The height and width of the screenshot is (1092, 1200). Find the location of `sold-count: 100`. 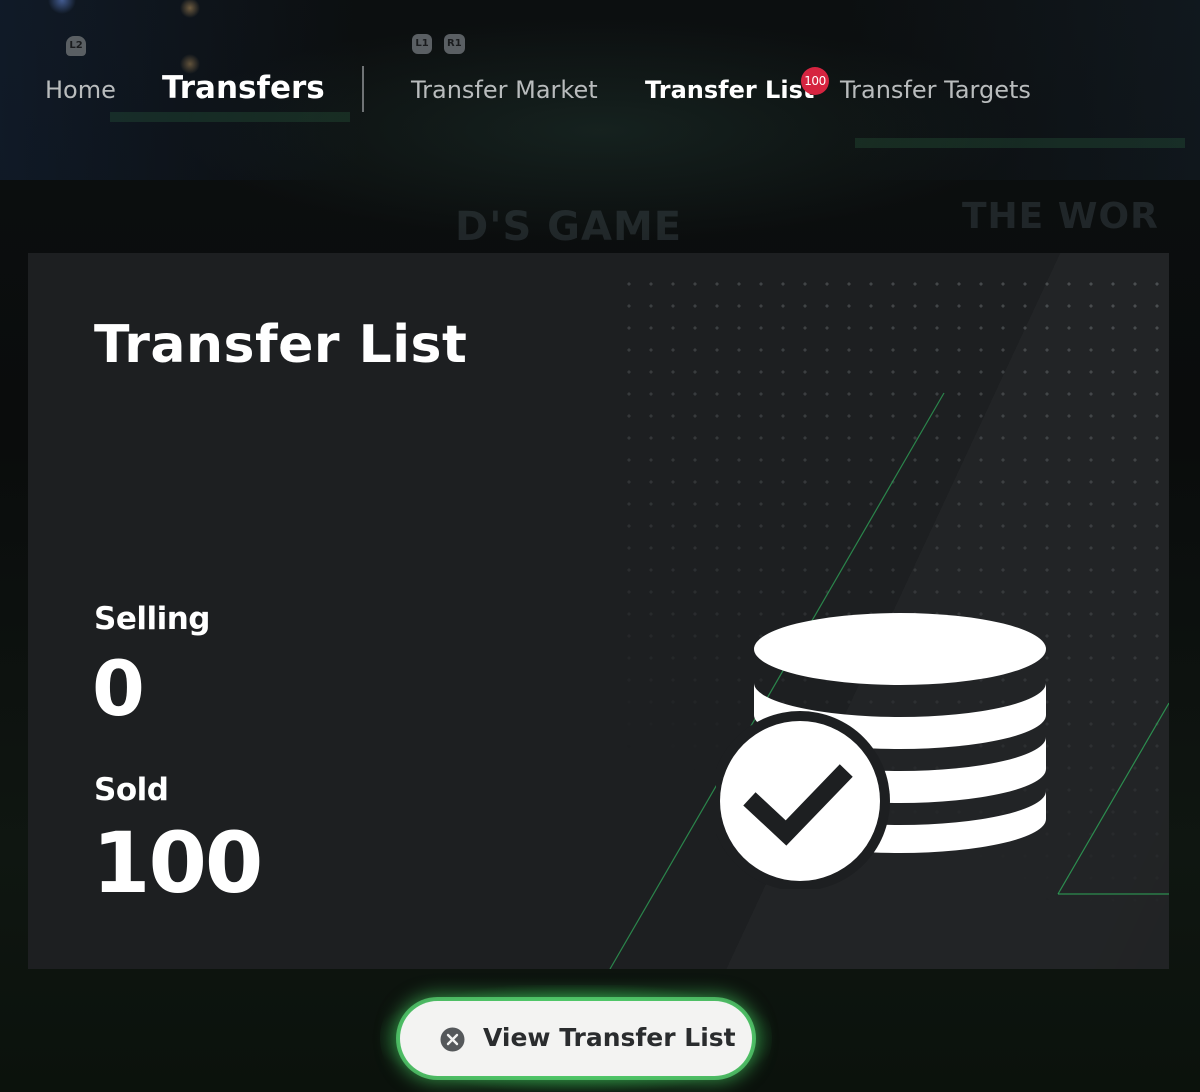

sold-count: 100 is located at coordinates (177, 863).